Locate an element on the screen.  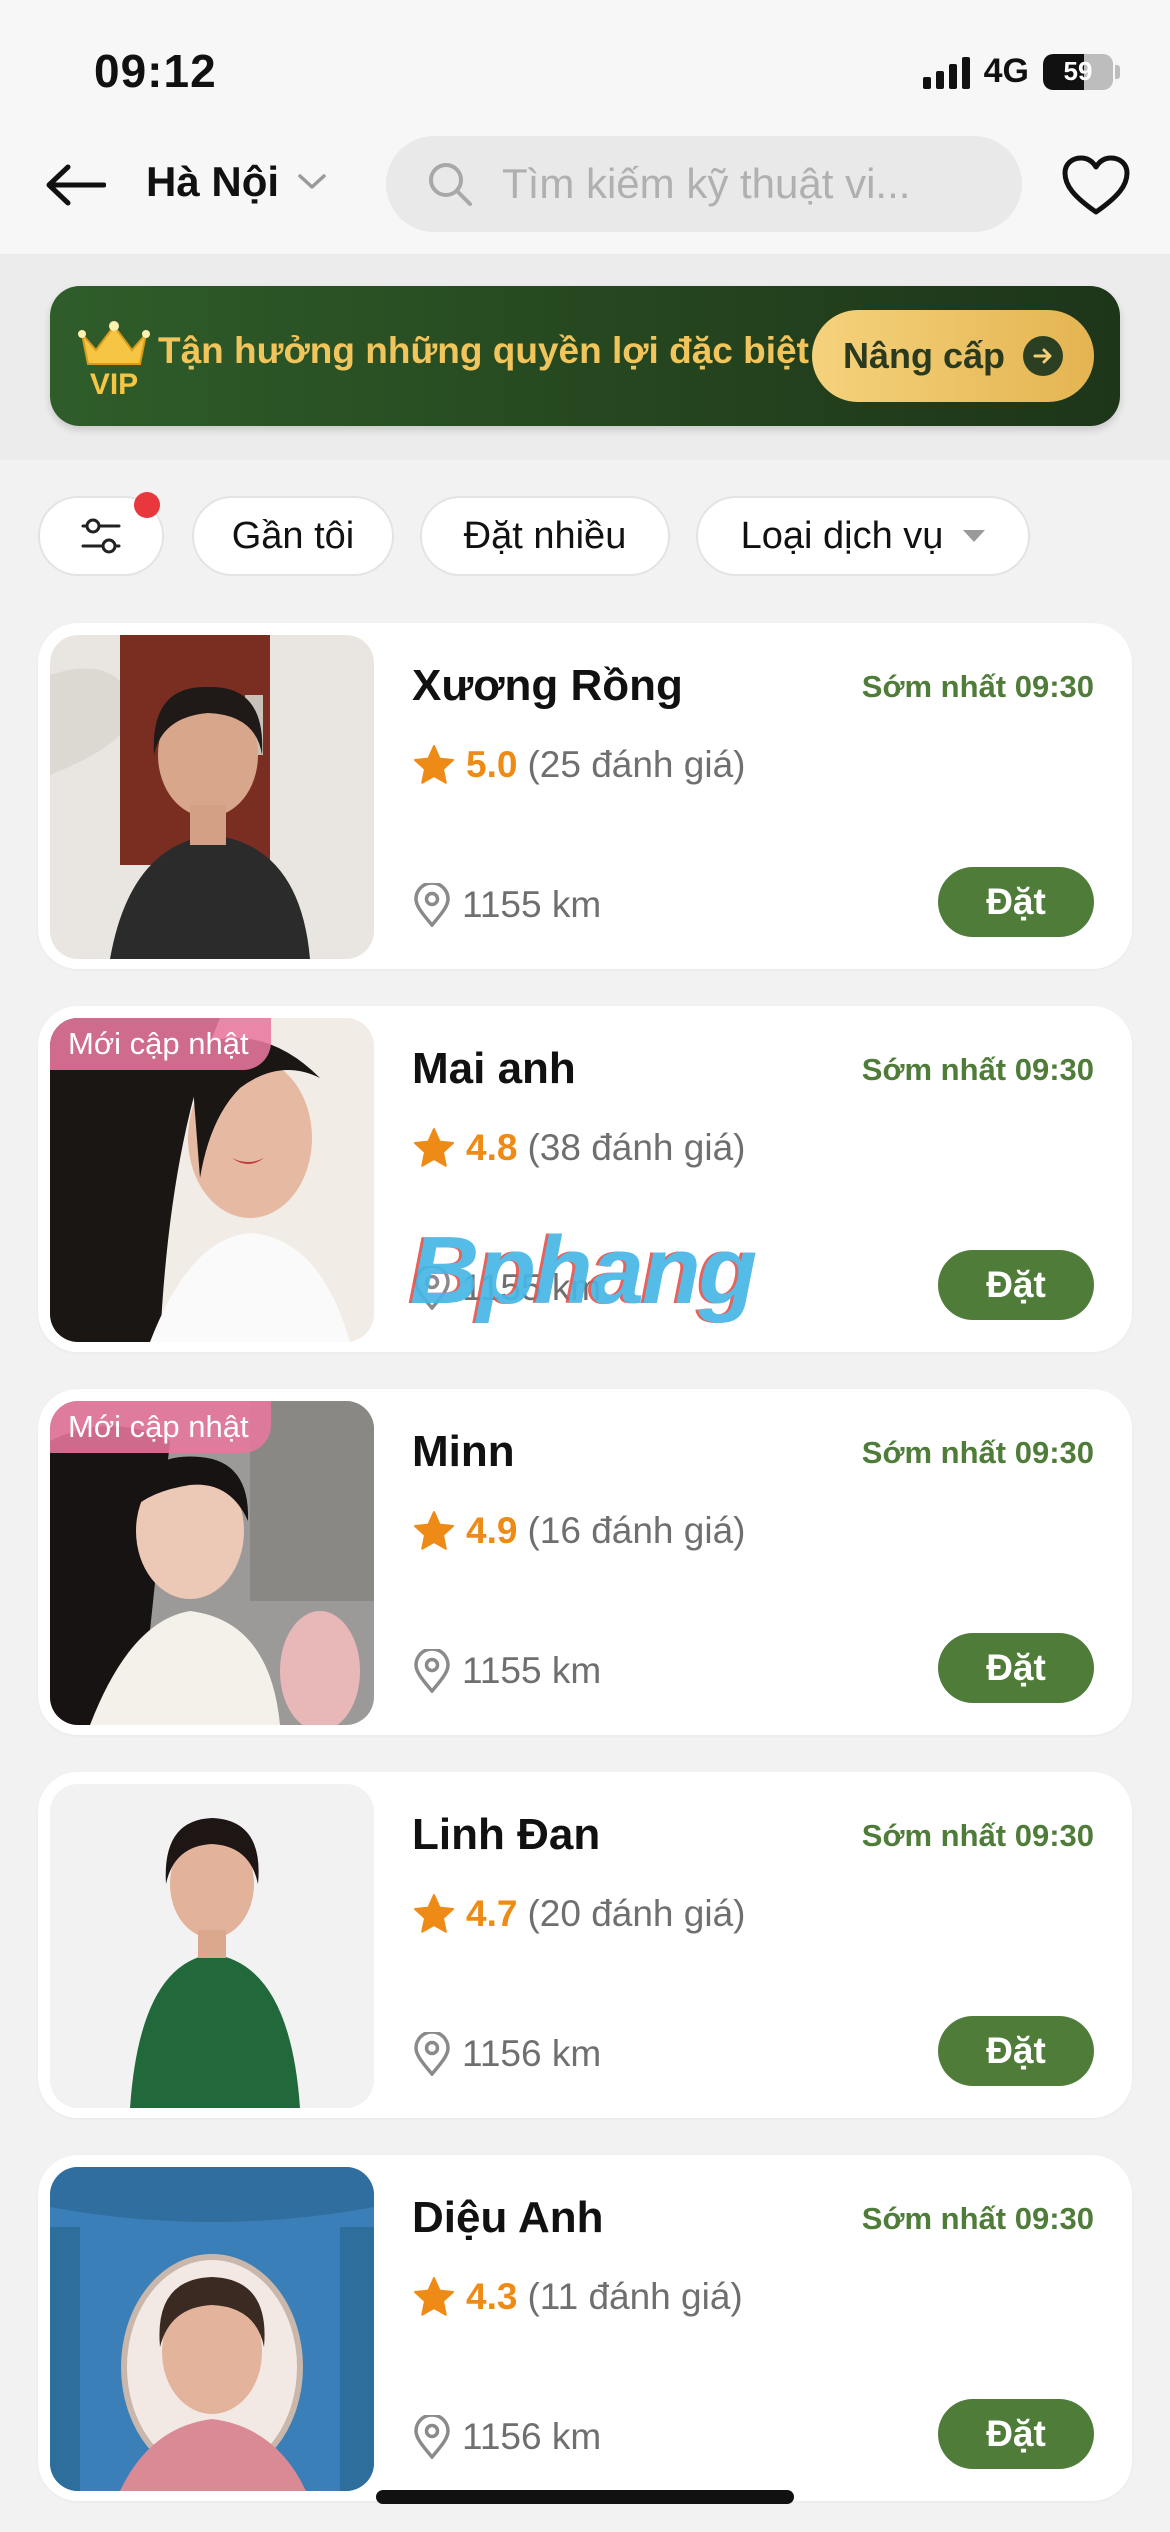
watermark: Bphang is located at coordinates (583, 1270).